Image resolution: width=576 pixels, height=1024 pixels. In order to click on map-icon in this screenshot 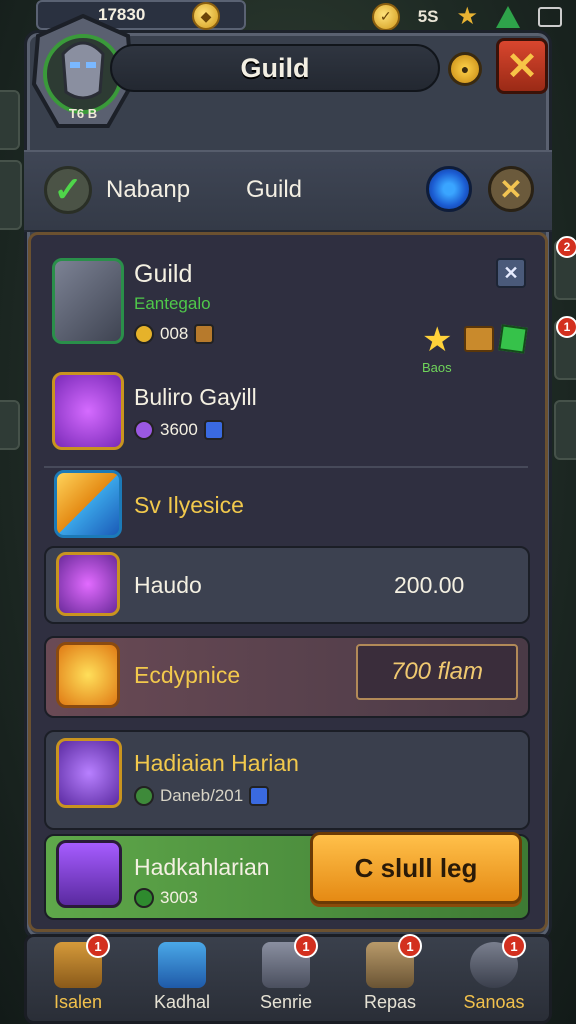, I will do `click(182, 965)`.